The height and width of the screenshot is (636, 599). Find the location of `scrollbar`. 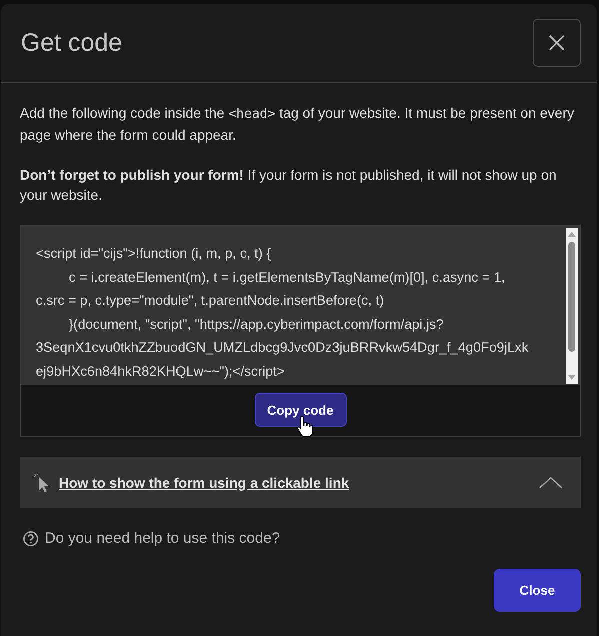

scrollbar is located at coordinates (572, 306).